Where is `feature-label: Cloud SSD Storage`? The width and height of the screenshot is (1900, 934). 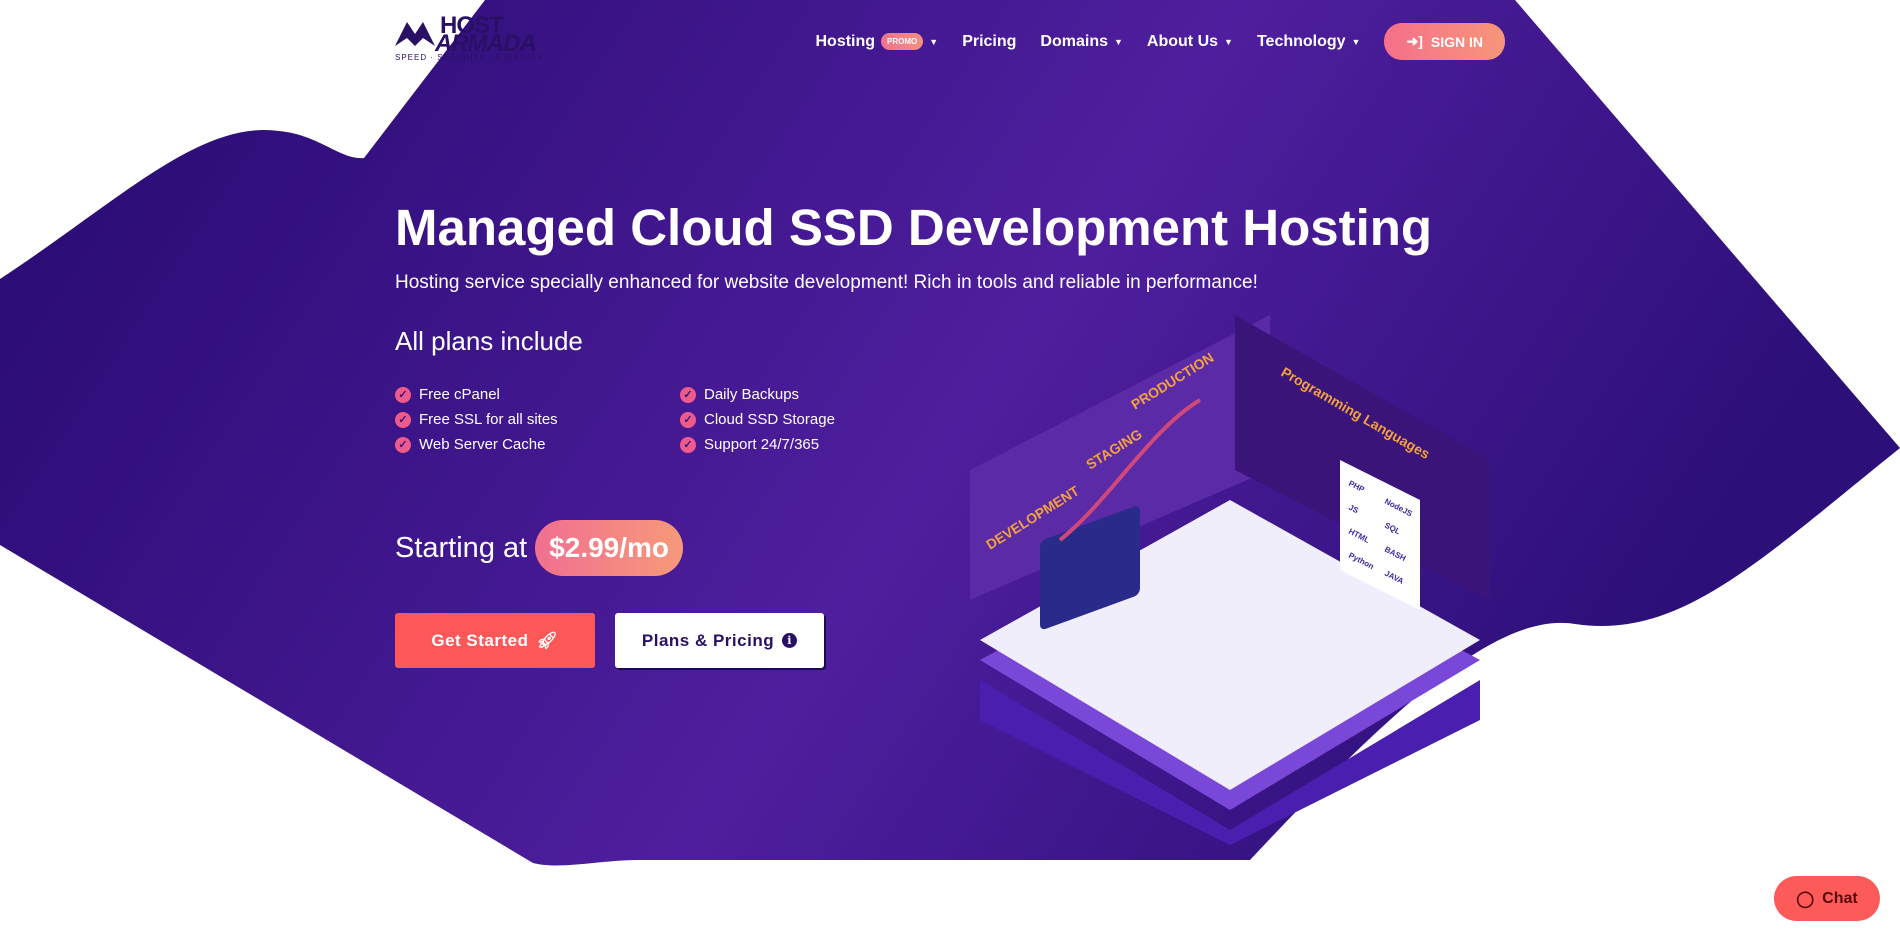
feature-label: Cloud SSD Storage is located at coordinates (769, 419).